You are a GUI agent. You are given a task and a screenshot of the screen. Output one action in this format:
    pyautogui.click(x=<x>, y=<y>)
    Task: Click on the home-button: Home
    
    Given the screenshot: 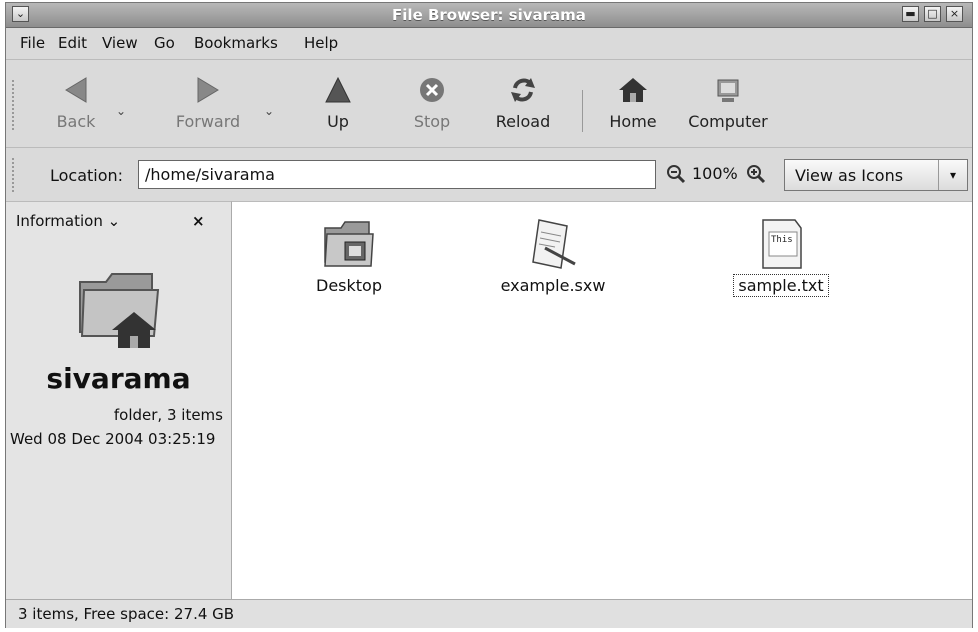 What is the action you would take?
    pyautogui.click(x=633, y=102)
    